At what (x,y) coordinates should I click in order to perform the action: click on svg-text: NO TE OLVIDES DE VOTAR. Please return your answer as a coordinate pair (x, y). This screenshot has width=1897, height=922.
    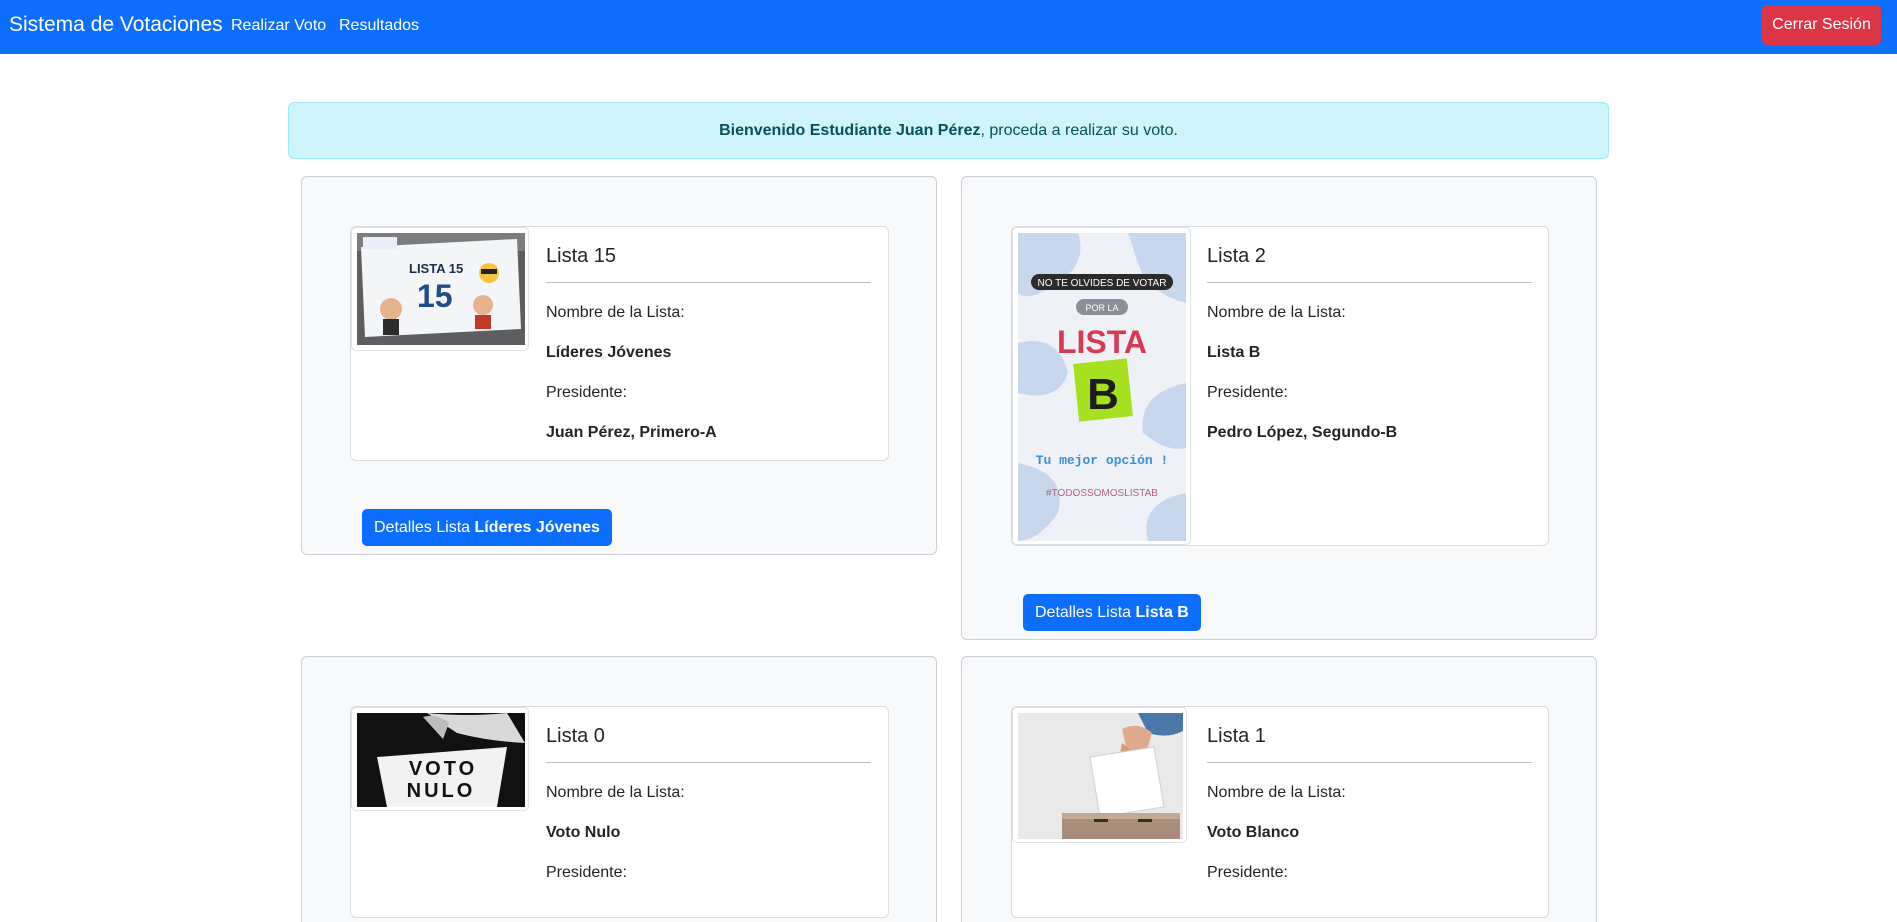
    Looking at the image, I should click on (1102, 283).